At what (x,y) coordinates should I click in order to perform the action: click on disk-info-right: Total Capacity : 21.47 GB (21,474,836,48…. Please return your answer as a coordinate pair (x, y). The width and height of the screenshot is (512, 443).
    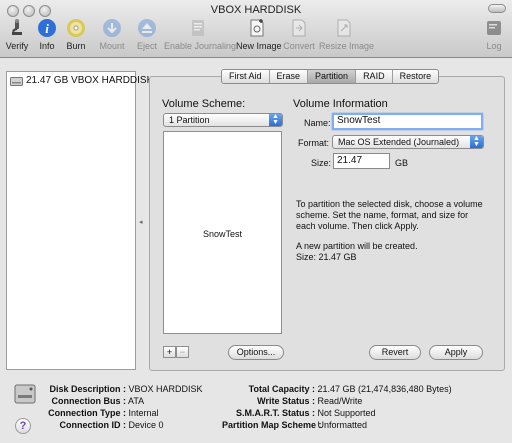
    Looking at the image, I should click on (337, 407).